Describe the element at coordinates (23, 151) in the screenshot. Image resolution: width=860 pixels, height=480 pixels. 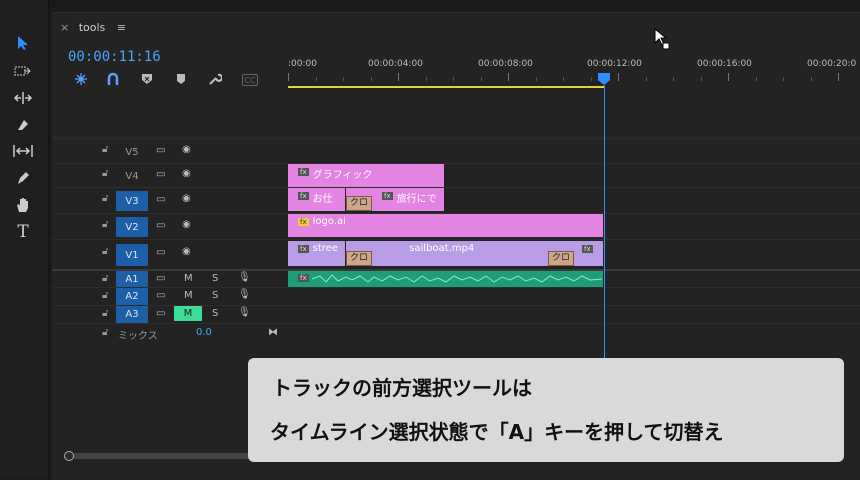
I see `slip-tool-icon` at that location.